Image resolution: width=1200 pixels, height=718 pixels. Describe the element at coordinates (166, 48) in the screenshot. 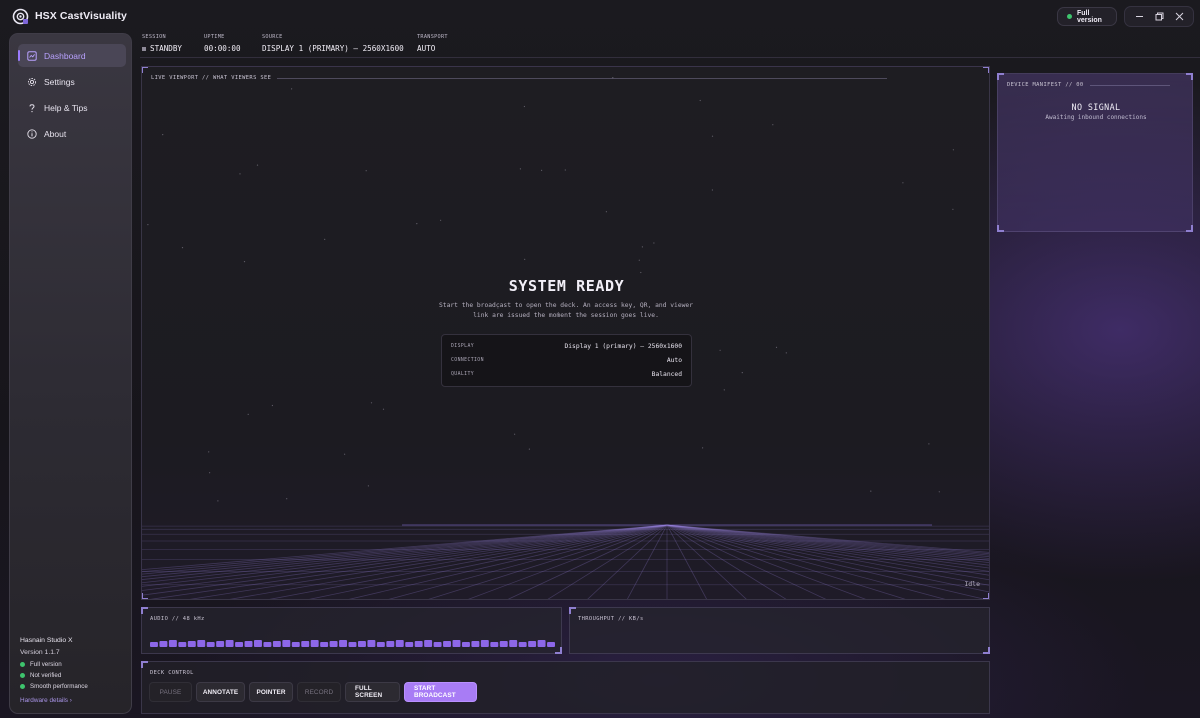

I see `session-value: STANDBY` at that location.